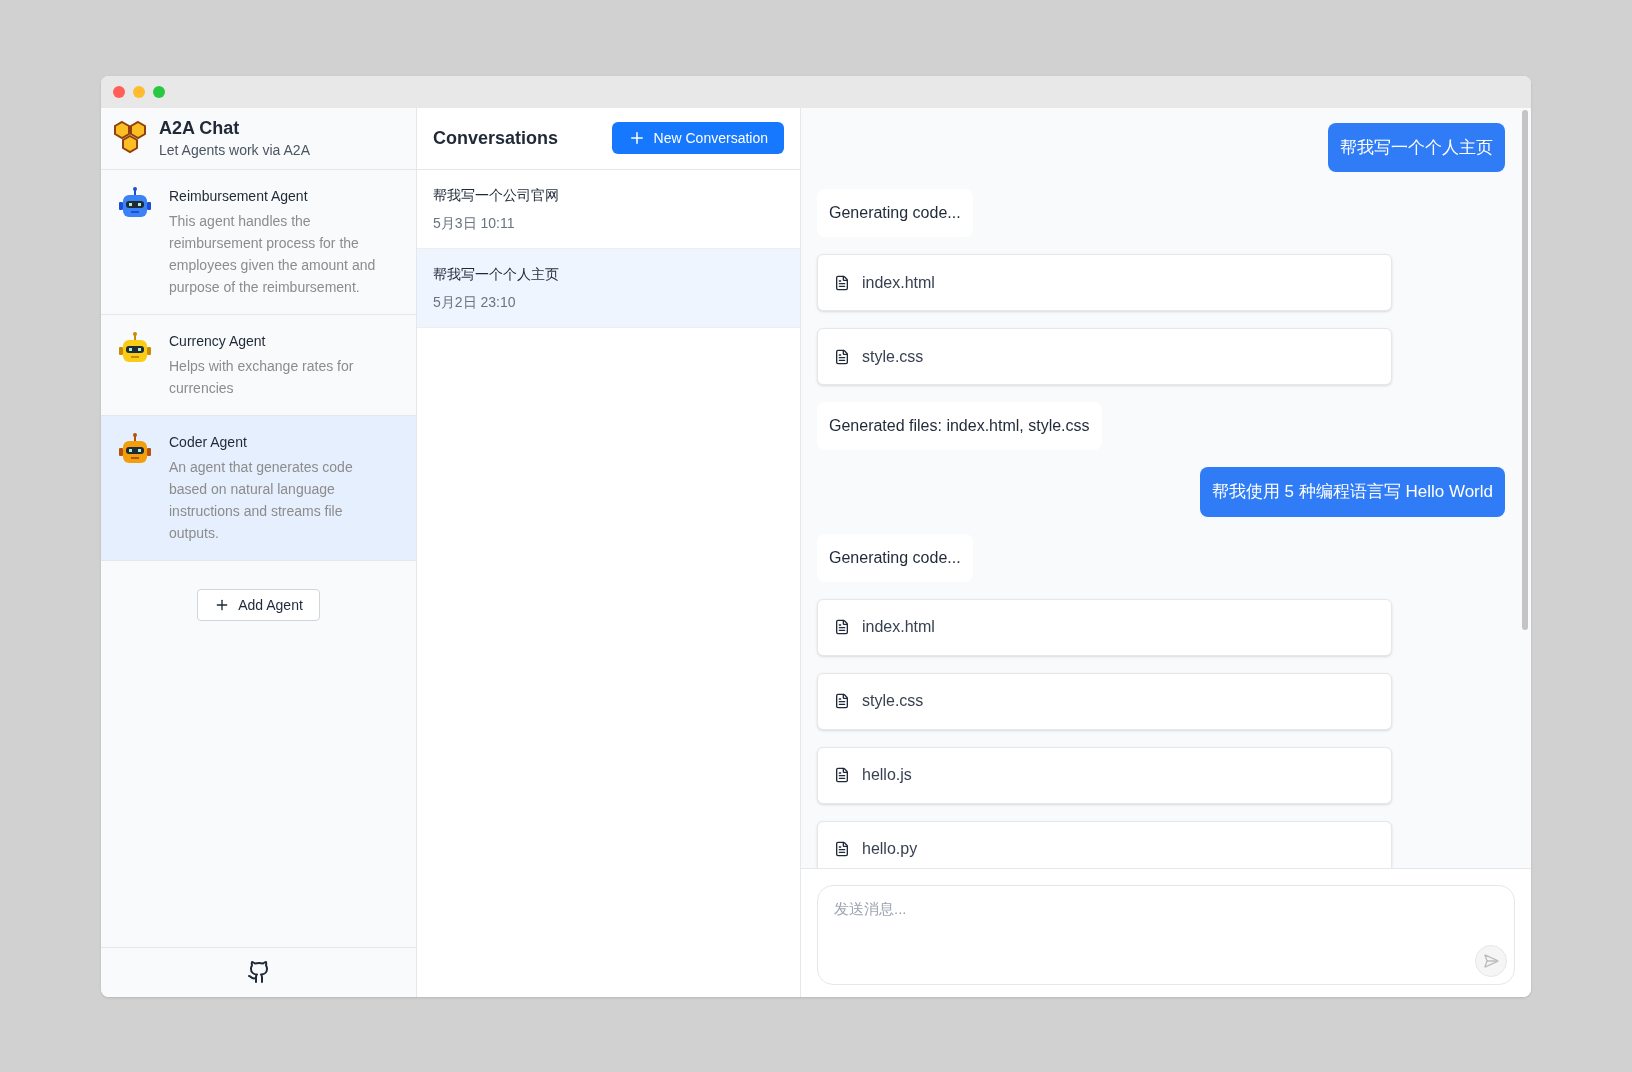 The image size is (1632, 1072). I want to click on file-name: hello.js, so click(887, 775).